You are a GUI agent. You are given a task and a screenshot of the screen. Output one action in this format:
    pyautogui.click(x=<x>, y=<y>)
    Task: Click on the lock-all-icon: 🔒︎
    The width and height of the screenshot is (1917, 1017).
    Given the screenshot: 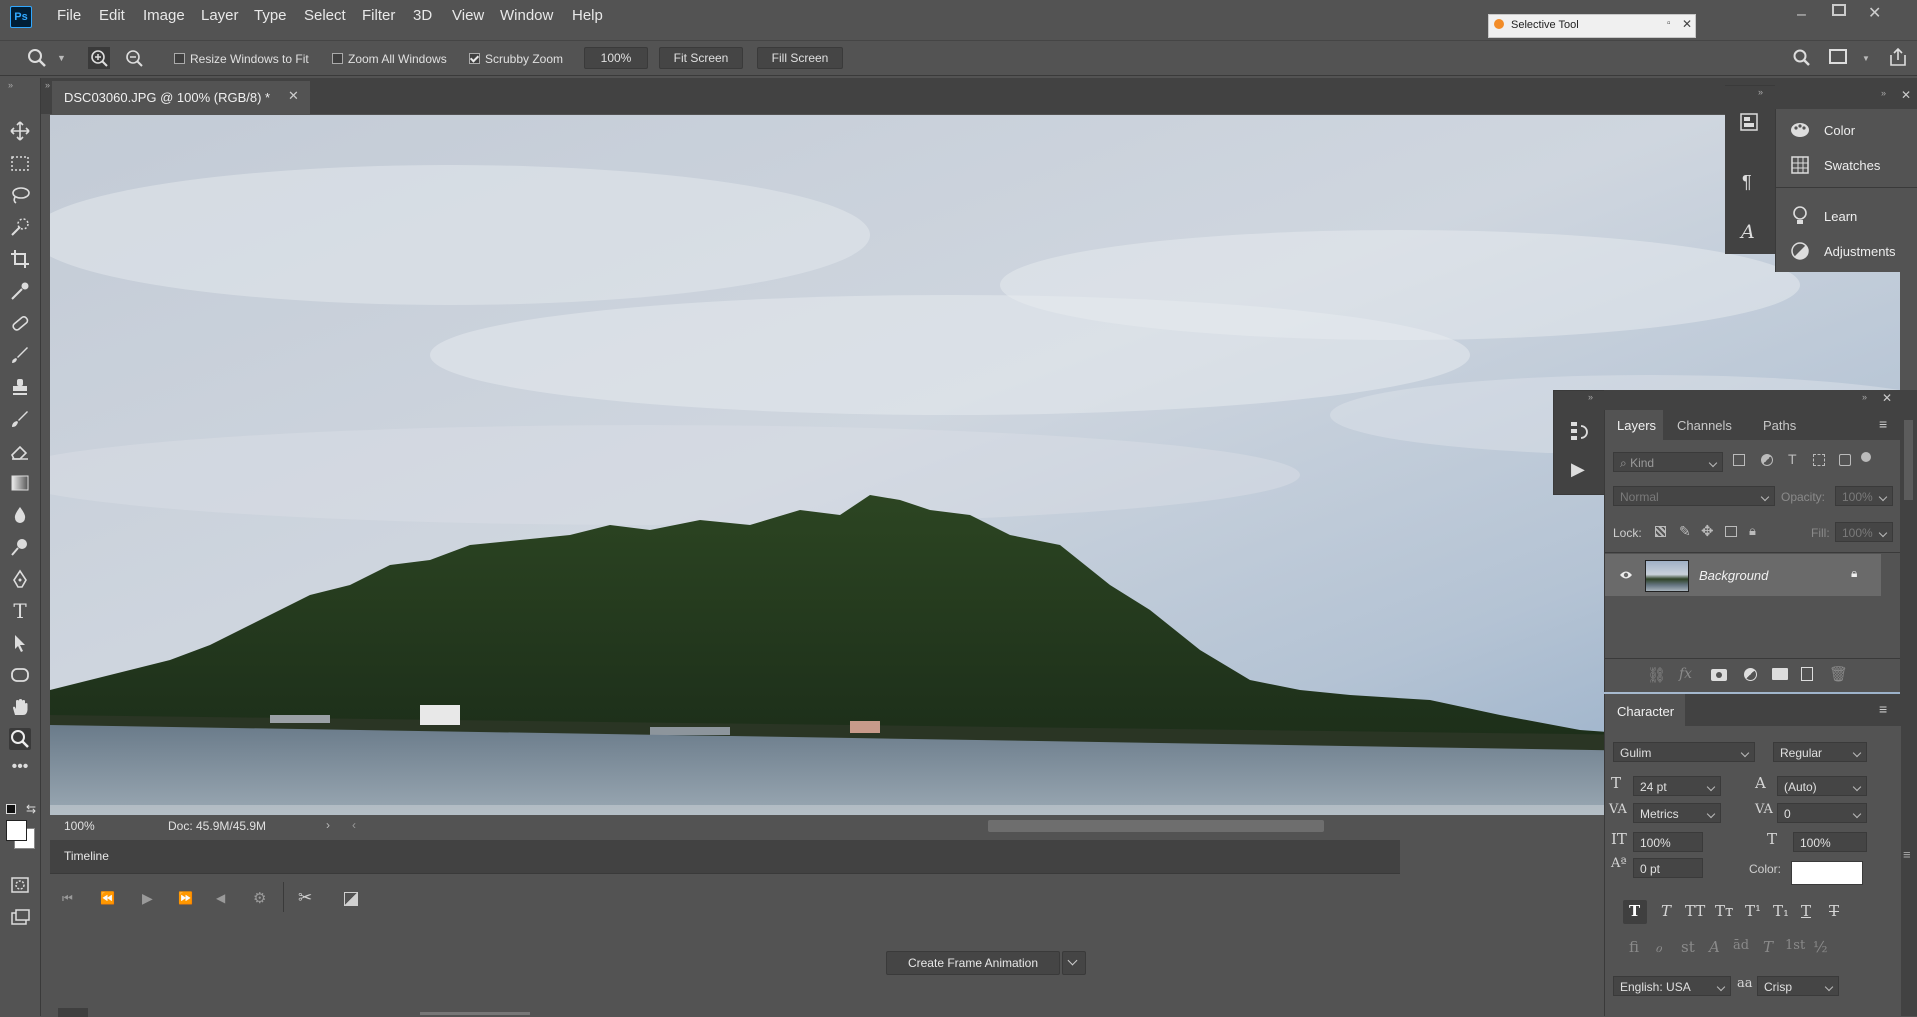 What is the action you would take?
    pyautogui.click(x=1752, y=531)
    